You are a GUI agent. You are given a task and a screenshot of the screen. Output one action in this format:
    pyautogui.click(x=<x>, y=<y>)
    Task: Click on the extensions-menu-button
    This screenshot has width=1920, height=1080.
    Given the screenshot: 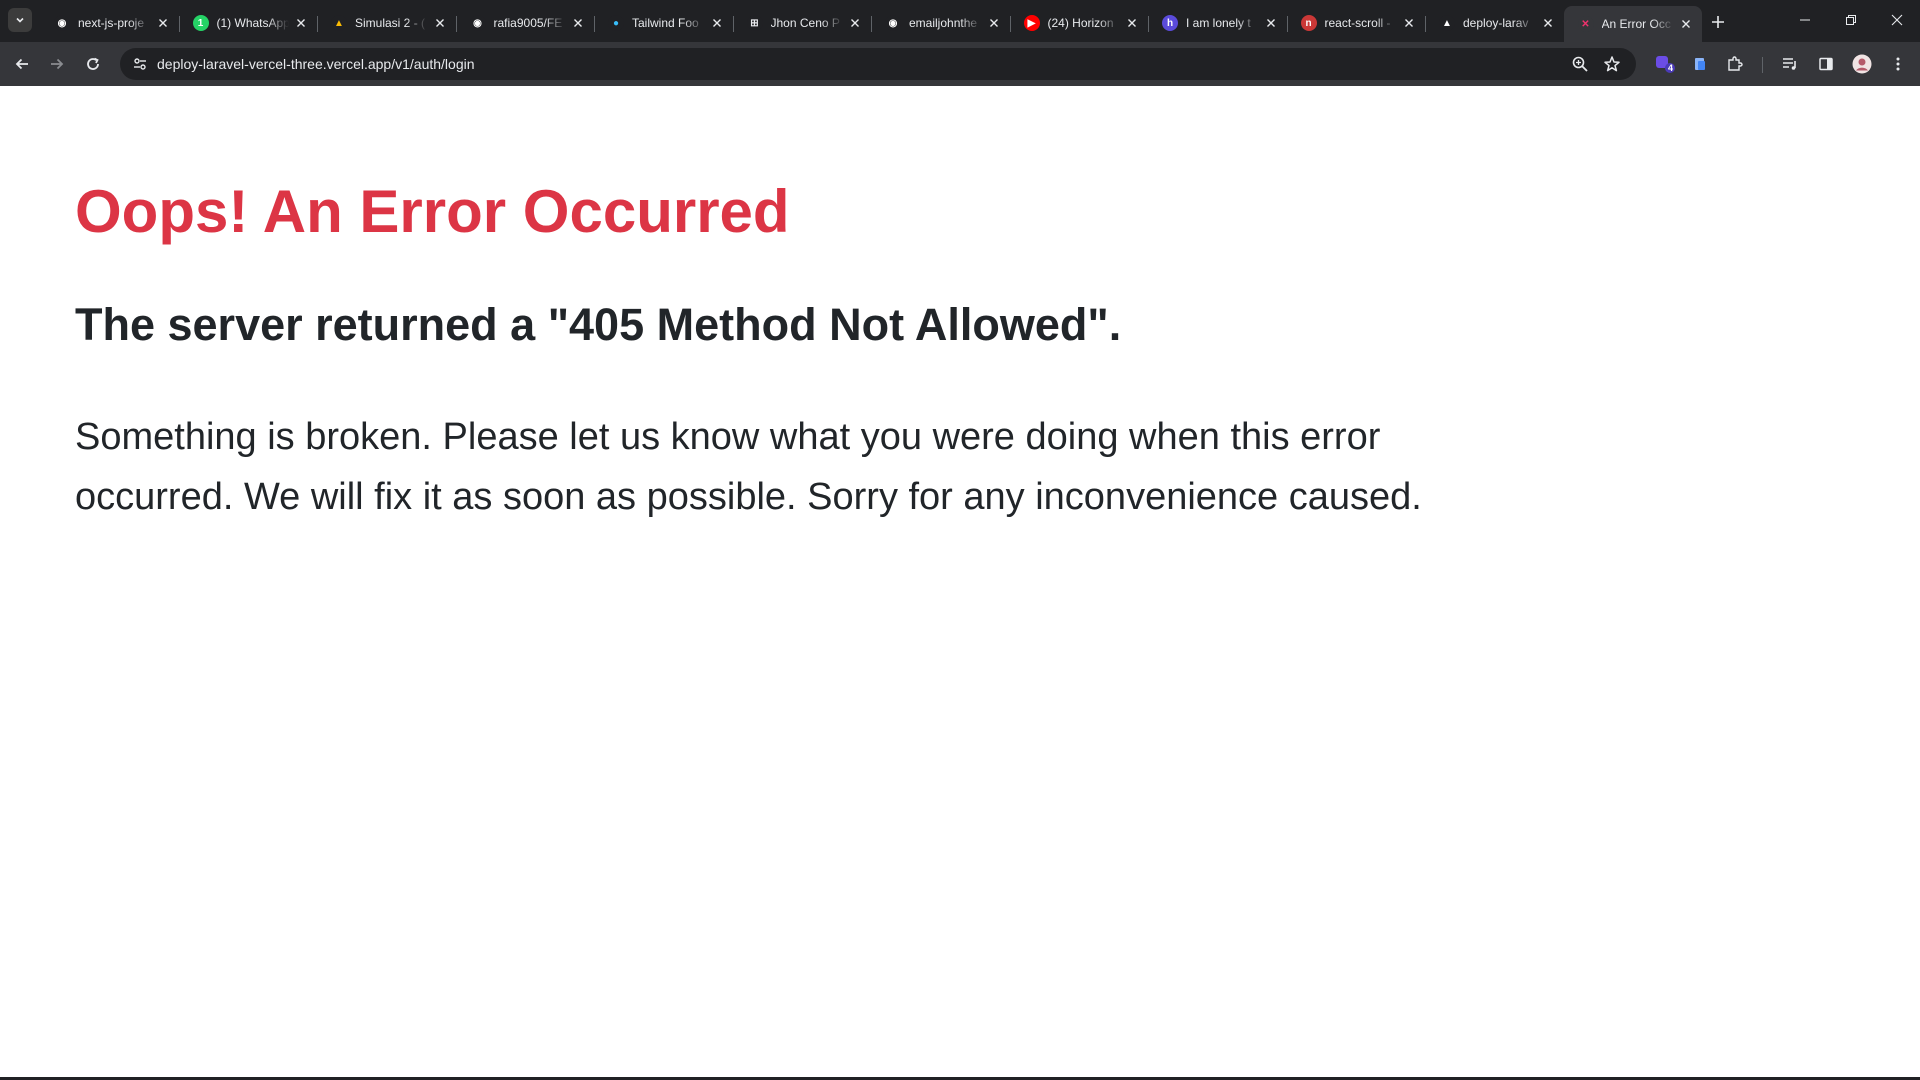 What is the action you would take?
    pyautogui.click(x=1735, y=64)
    